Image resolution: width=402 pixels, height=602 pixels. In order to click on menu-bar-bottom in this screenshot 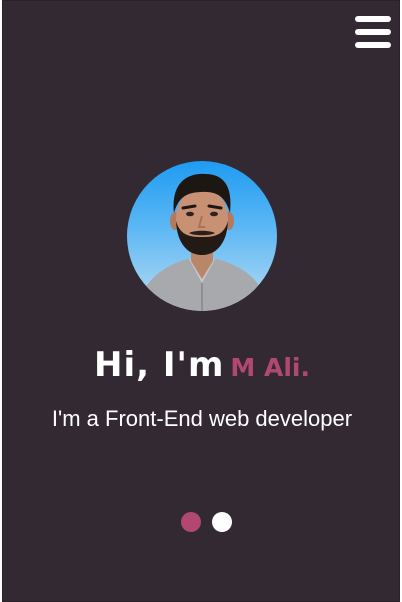, I will do `click(373, 45)`.